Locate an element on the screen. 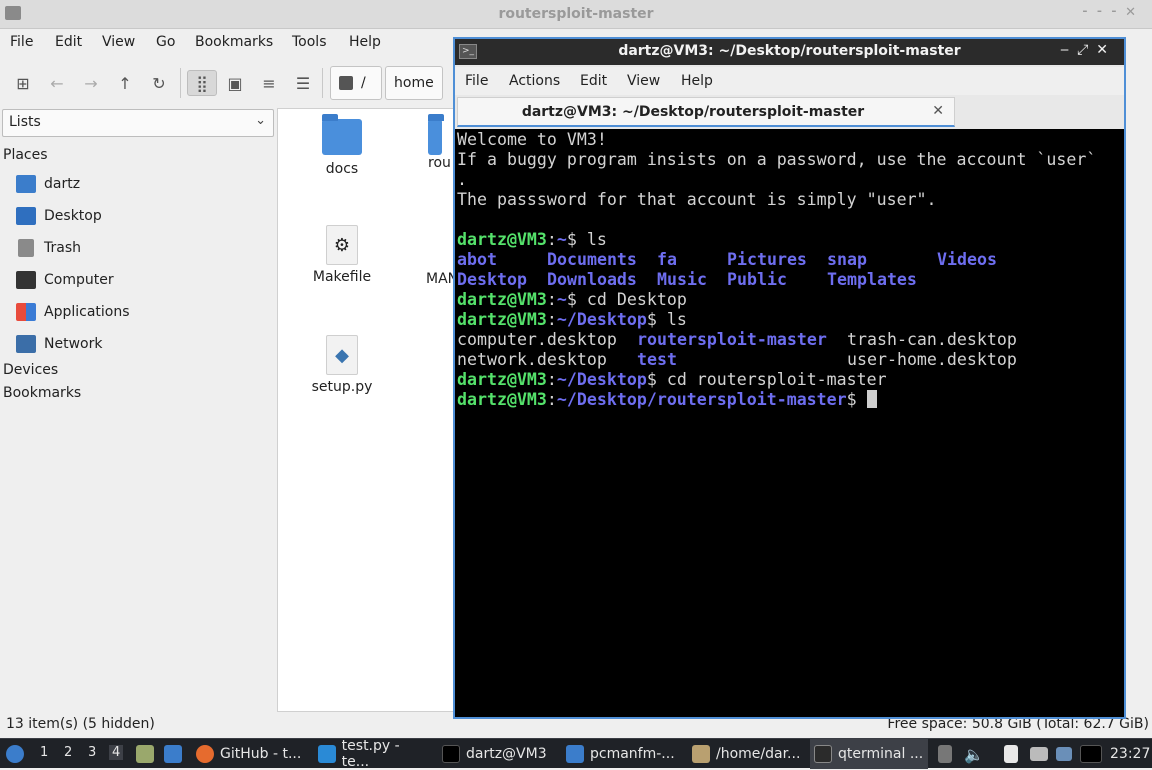  up-arrow-icon: ↑ is located at coordinates (125, 83).